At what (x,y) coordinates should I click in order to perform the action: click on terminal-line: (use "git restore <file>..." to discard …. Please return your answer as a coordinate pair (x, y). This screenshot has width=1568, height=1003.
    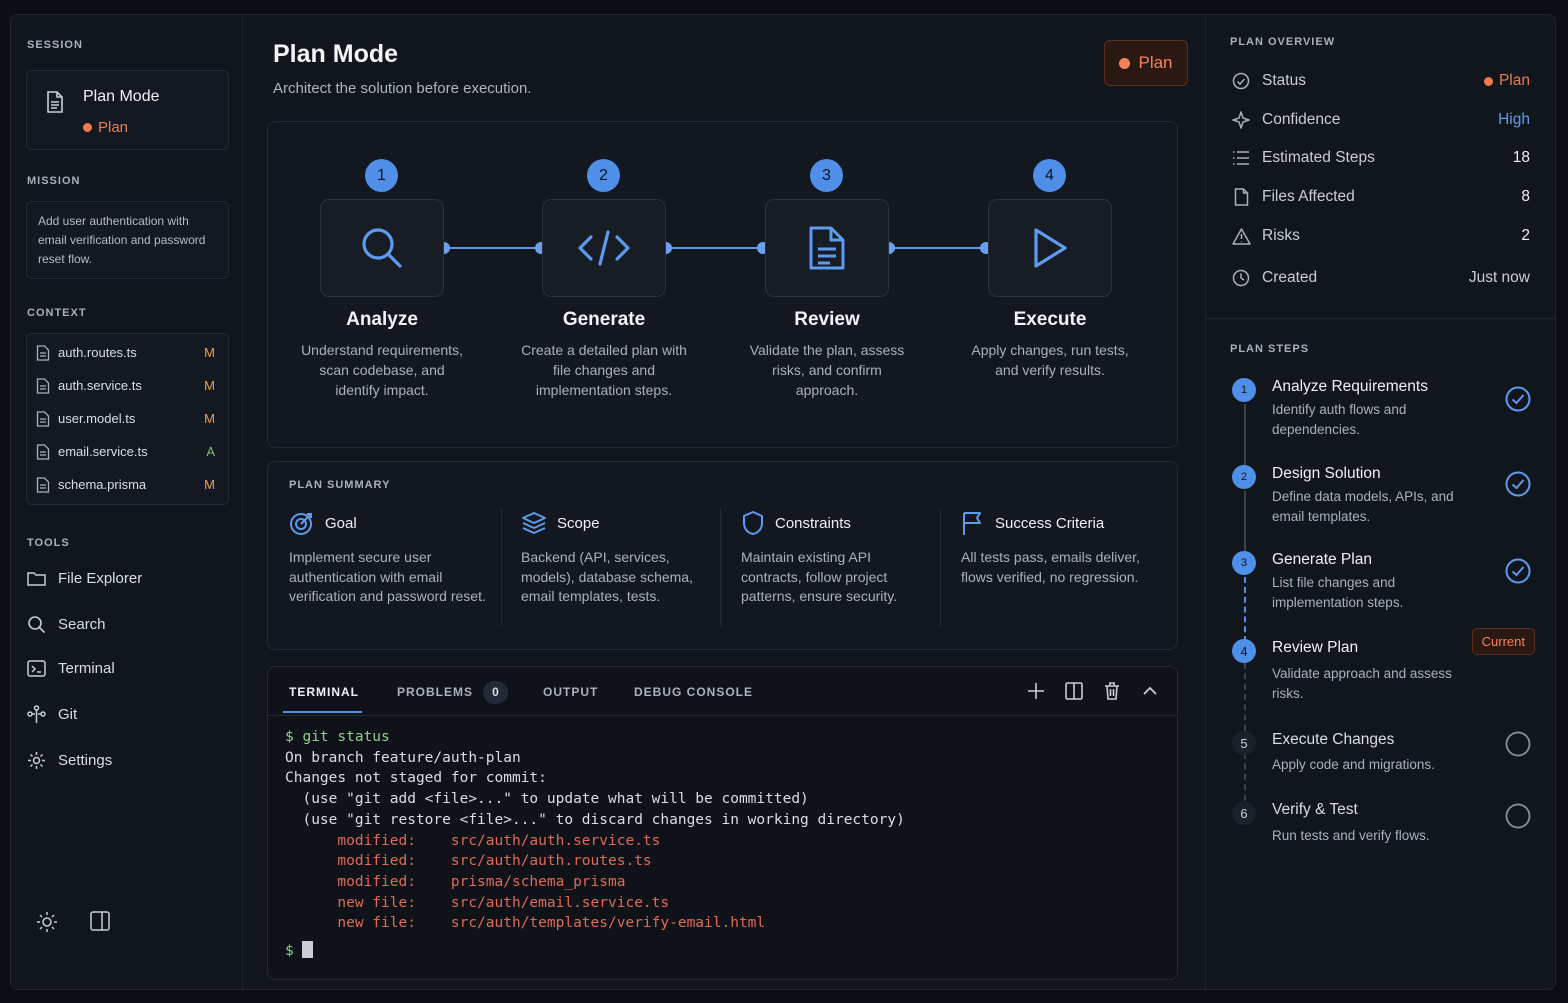
    Looking at the image, I should click on (595, 819).